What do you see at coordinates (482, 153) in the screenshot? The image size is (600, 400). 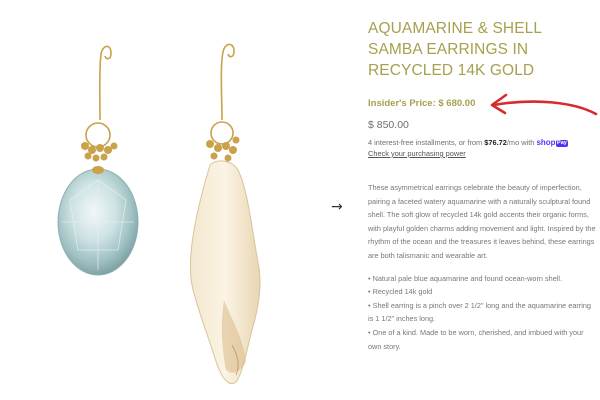 I see `check-purchasing-power-link: Check your purchasing power` at bounding box center [482, 153].